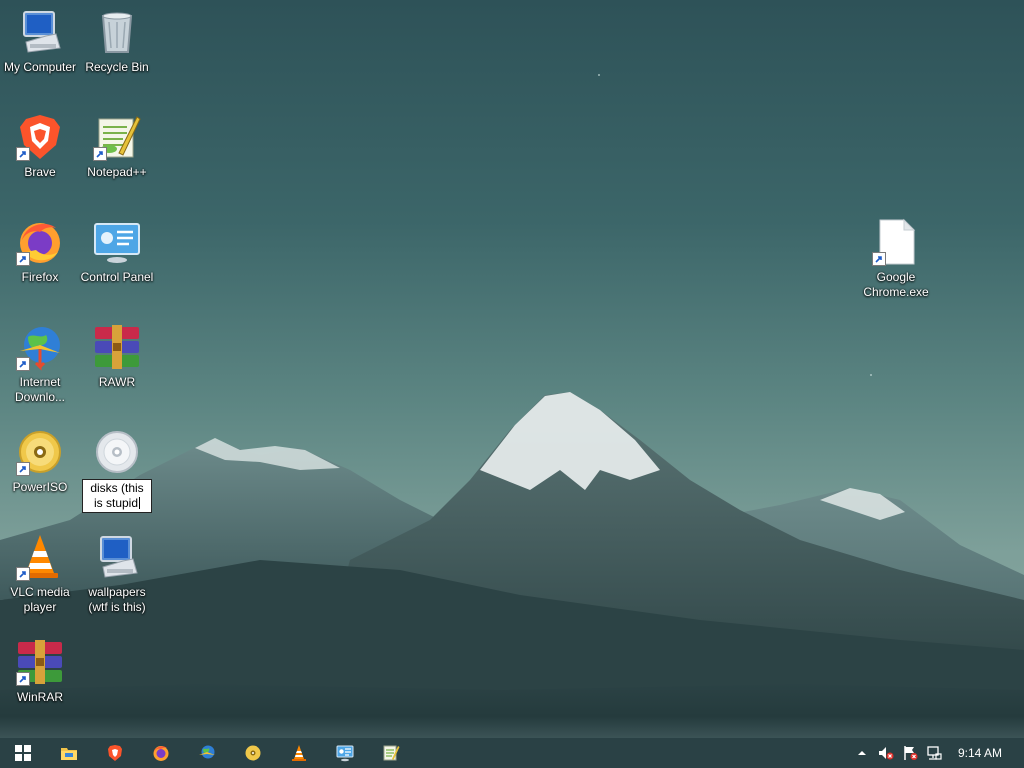 The height and width of the screenshot is (768, 1024). I want to click on taskbar-idm, so click(207, 753).